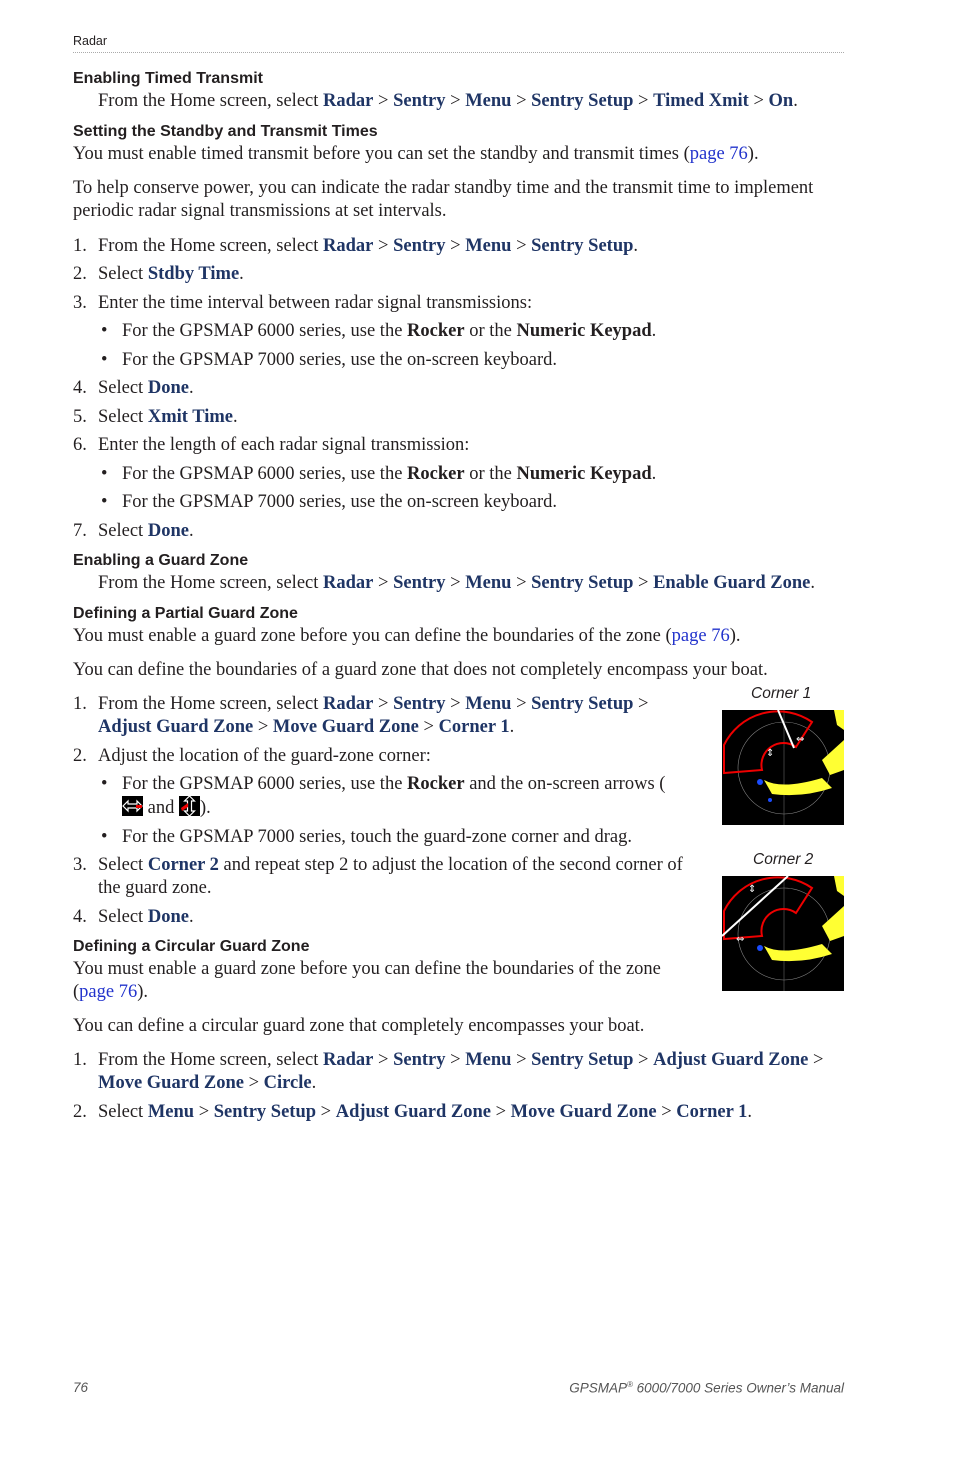  I want to click on text: and the on-screen arrows (, so click(565, 784).